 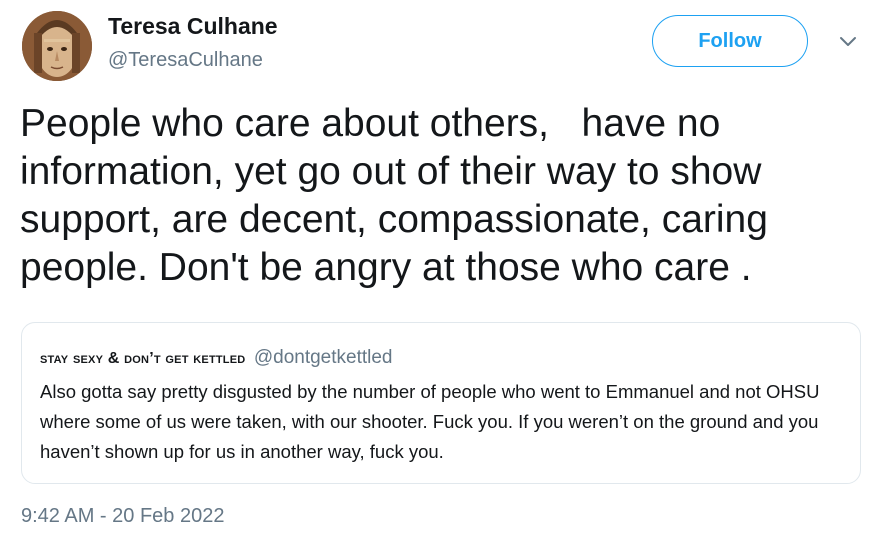 What do you see at coordinates (122, 516) in the screenshot?
I see `tweet-timestamp: 9:42 AM - 20 Feb 2022` at bounding box center [122, 516].